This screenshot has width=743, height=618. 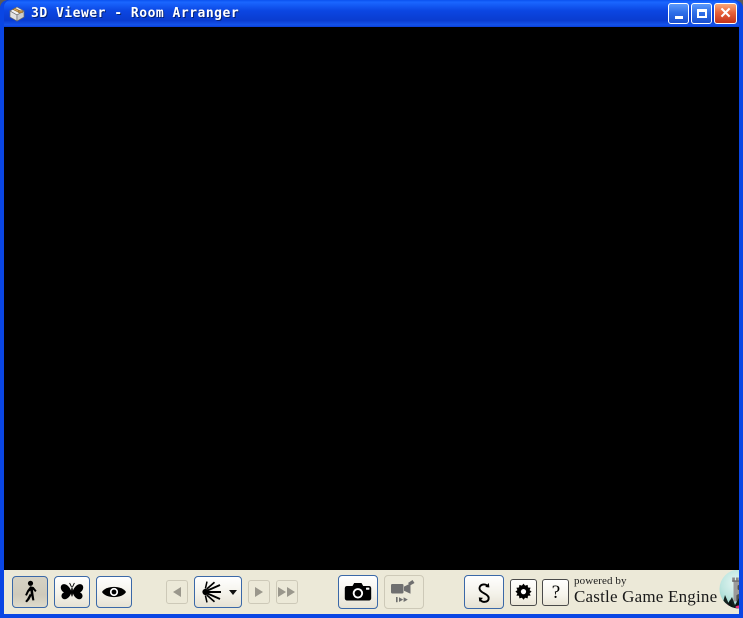 I want to click on play-icon, so click(x=259, y=592).